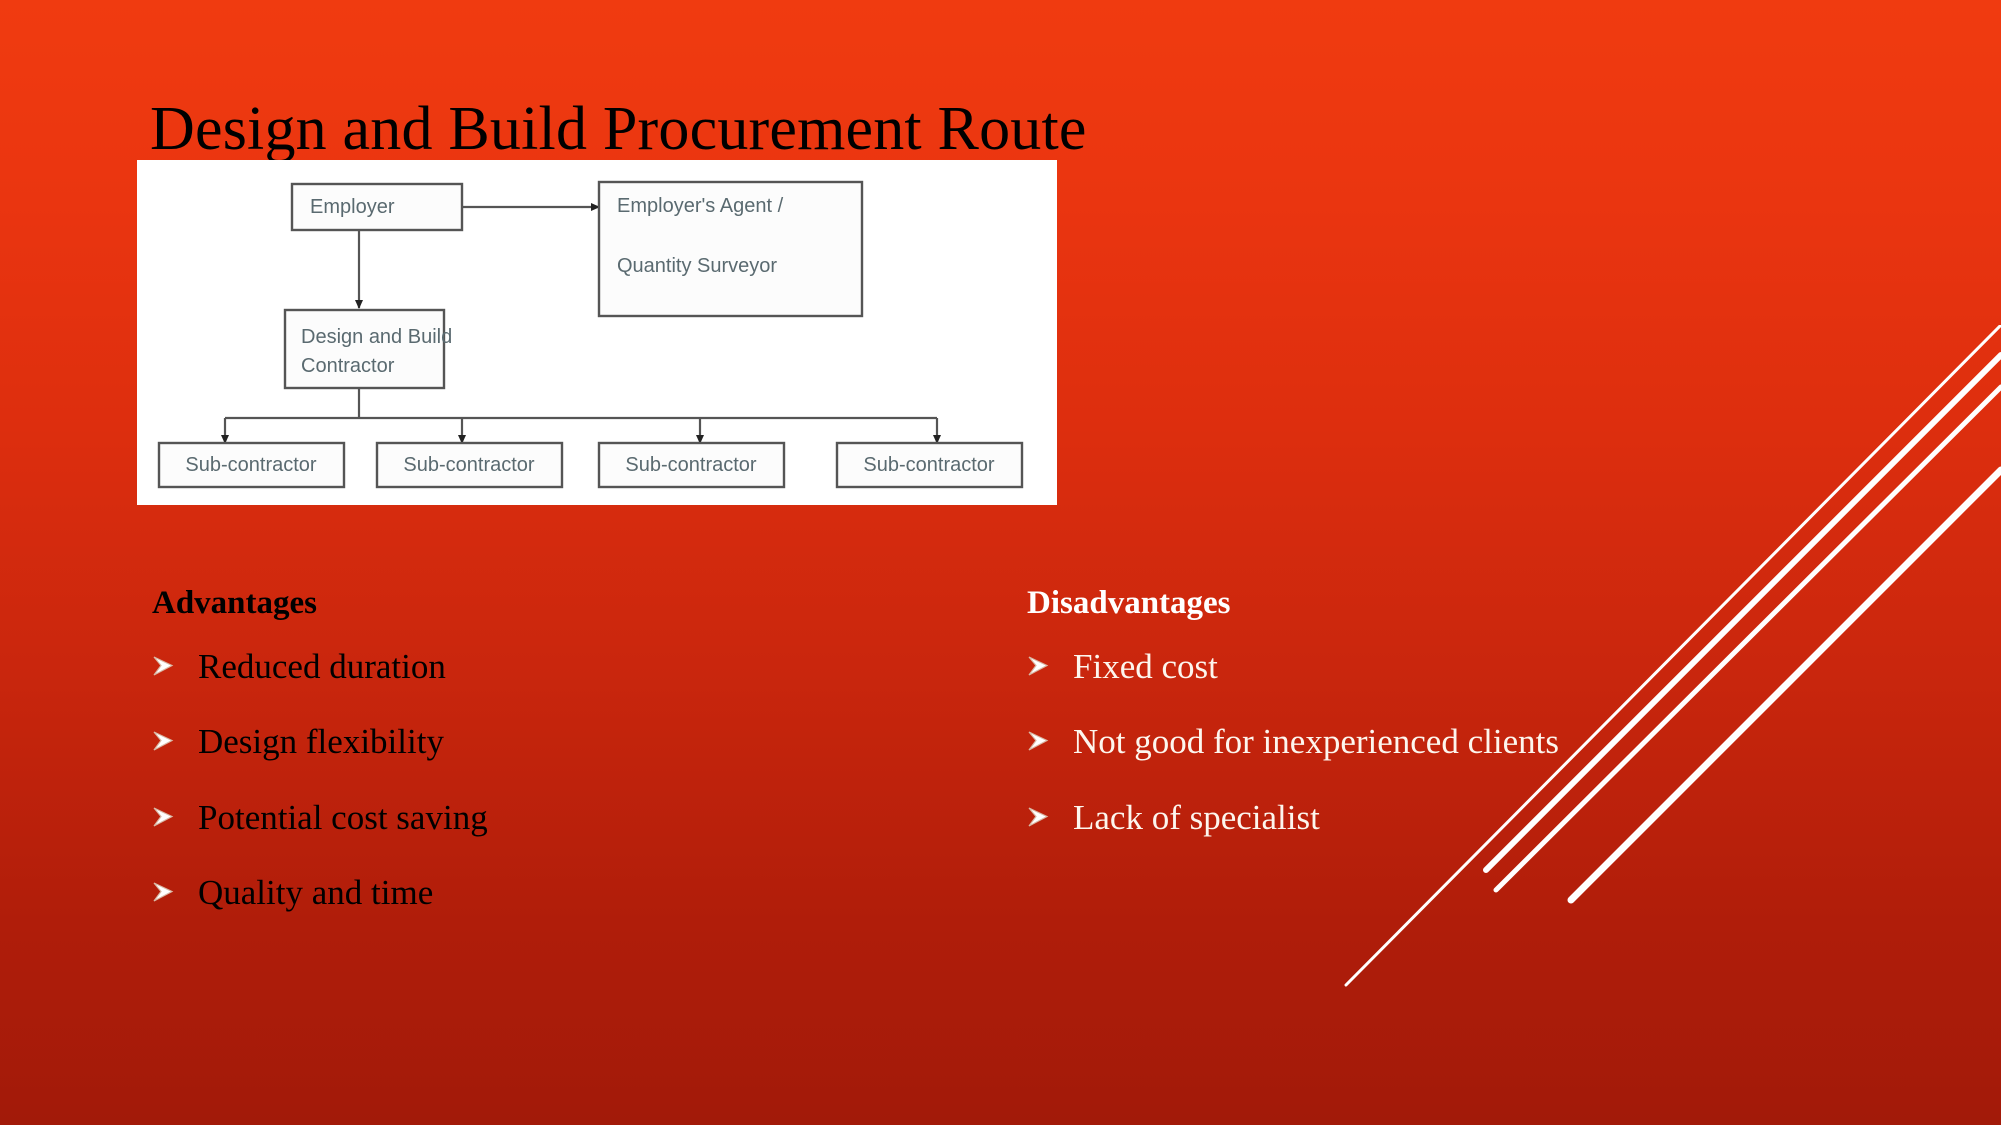  What do you see at coordinates (235, 603) in the screenshot?
I see `advantages-heading: Advantages` at bounding box center [235, 603].